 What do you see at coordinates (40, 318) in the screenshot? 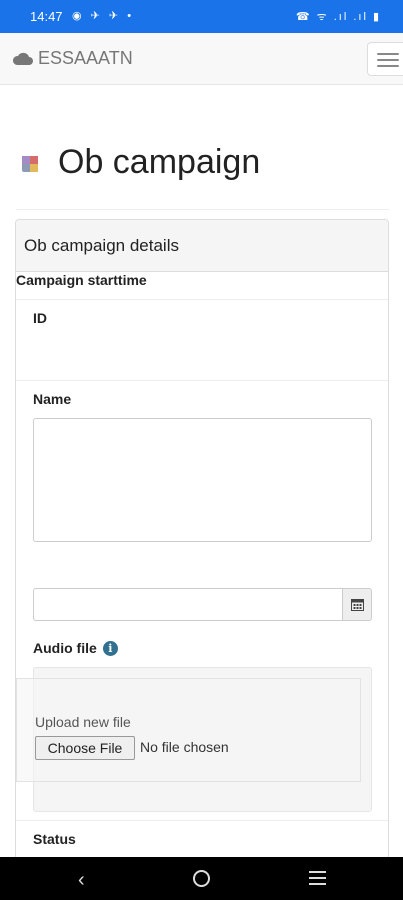
I see `id-label: ID` at bounding box center [40, 318].